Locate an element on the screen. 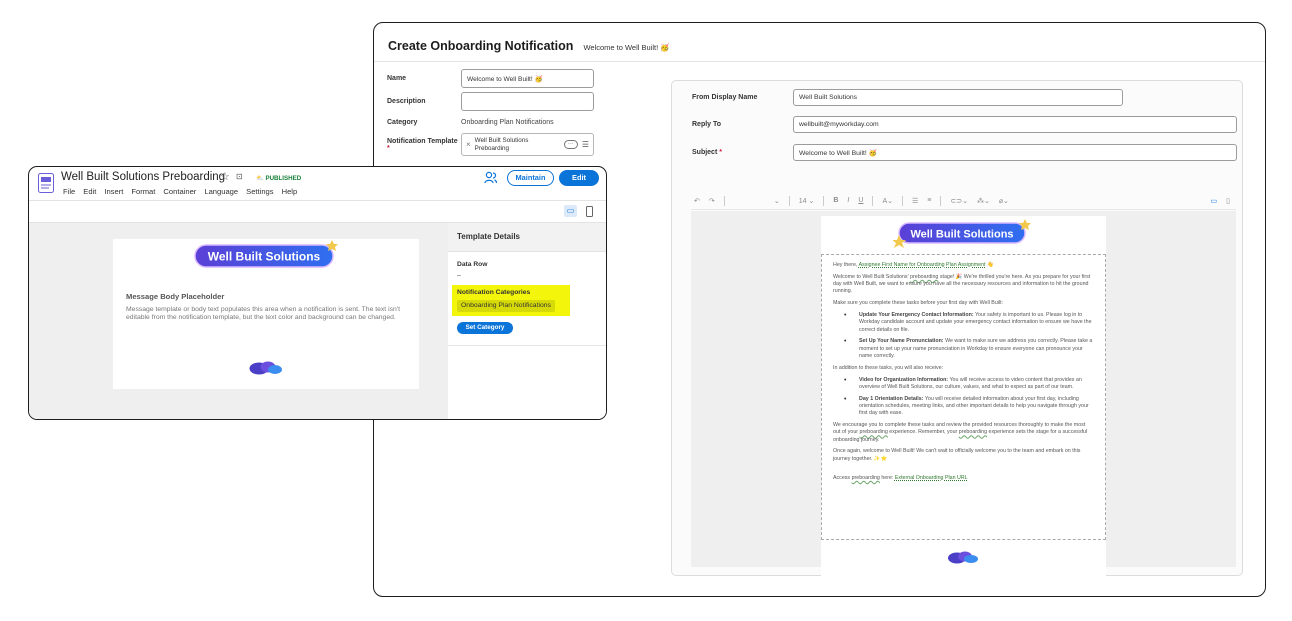  document-icon is located at coordinates (46, 183).